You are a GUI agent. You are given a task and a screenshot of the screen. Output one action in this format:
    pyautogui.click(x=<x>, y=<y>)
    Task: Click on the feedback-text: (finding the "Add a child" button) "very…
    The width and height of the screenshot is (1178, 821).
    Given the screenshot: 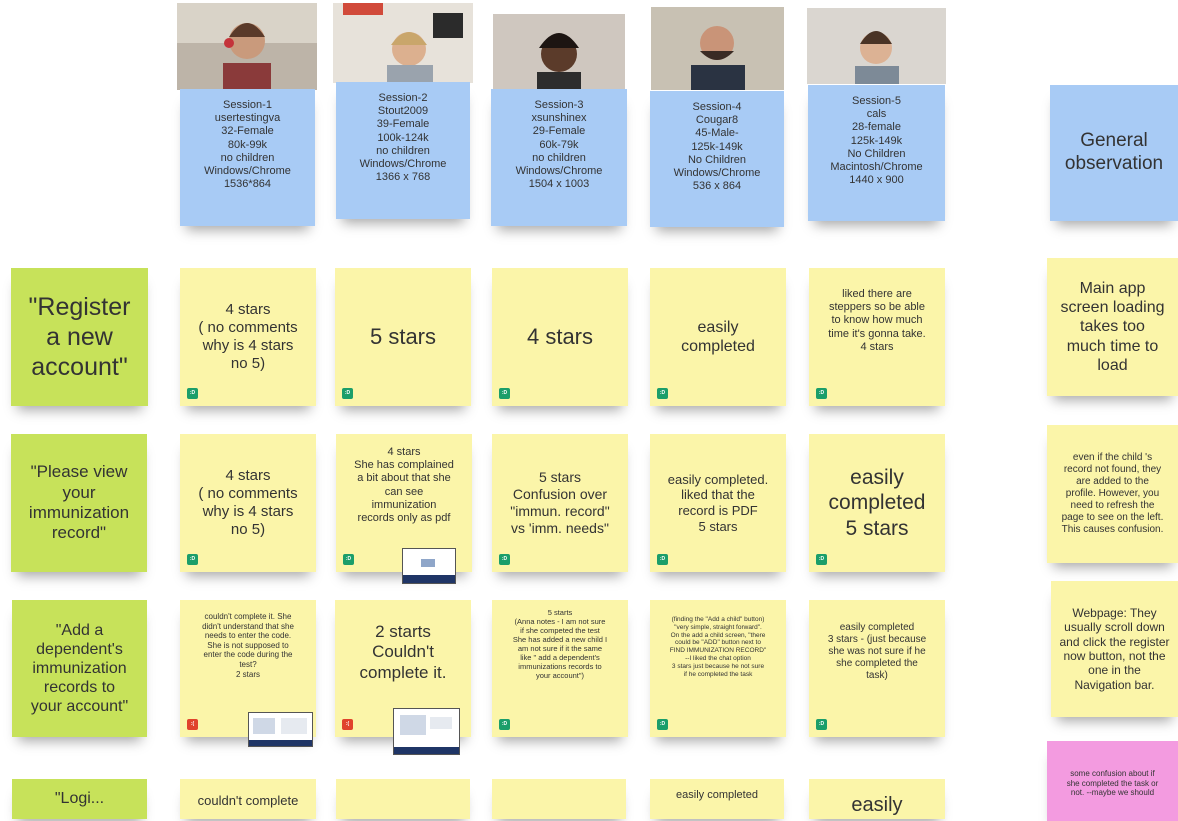 What is the action you would take?
    pyautogui.click(x=718, y=647)
    